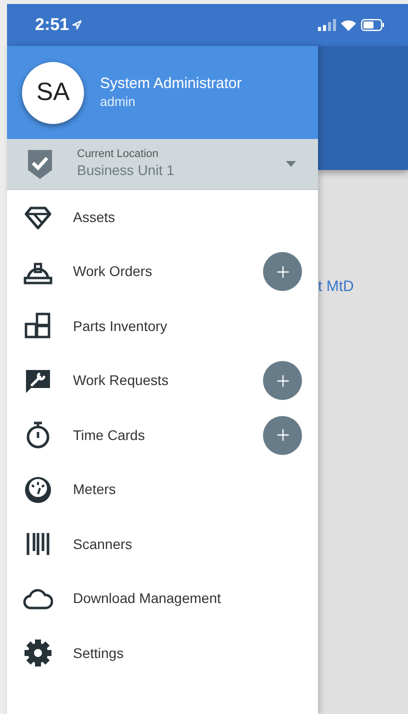  What do you see at coordinates (348, 25) in the screenshot?
I see `wifi-icon` at bounding box center [348, 25].